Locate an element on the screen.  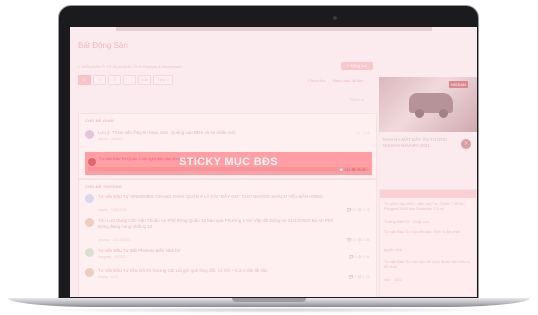
thread-meta: phoreal · 10/12/2020 is located at coordinates (114, 240).